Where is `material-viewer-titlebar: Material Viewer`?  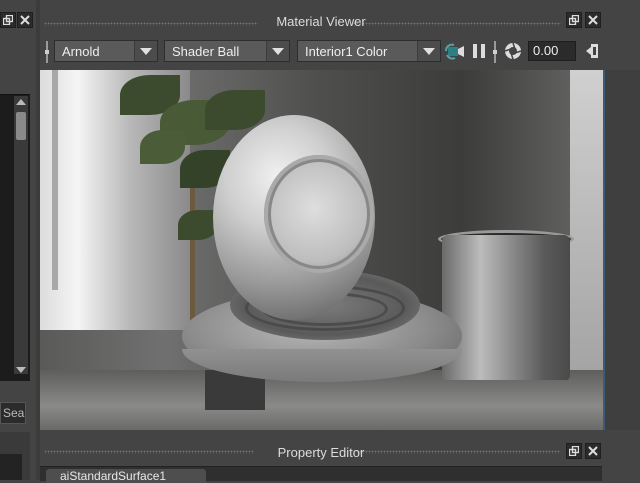 material-viewer-titlebar: Material Viewer is located at coordinates (321, 22).